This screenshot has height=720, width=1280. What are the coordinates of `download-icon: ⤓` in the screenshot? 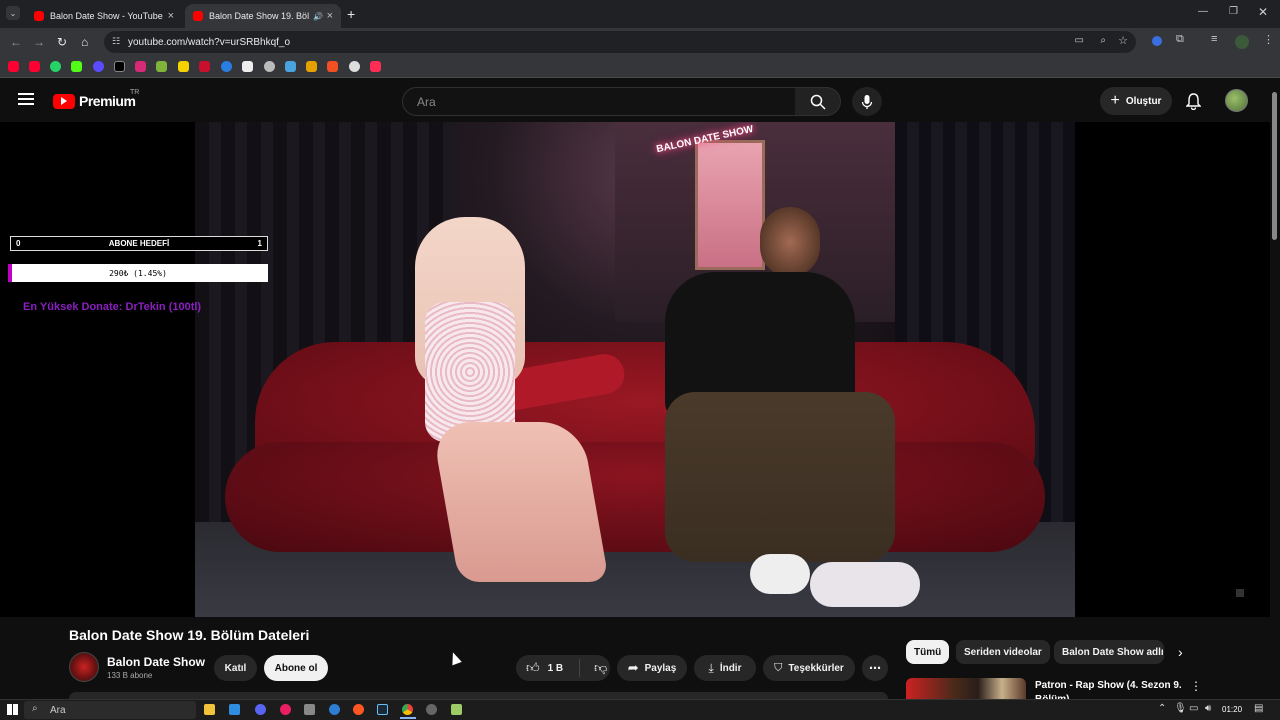 It's located at (711, 667).